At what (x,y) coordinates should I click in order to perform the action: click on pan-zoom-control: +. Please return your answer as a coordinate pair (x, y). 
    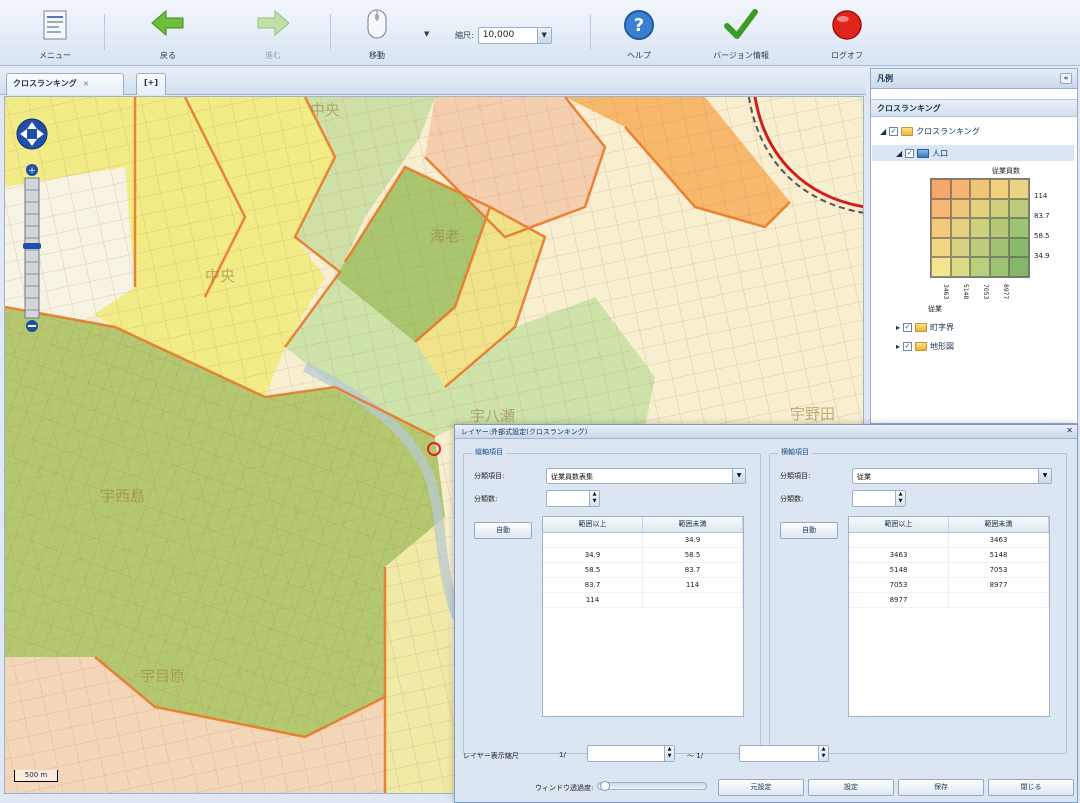
    Looking at the image, I should click on (32, 228).